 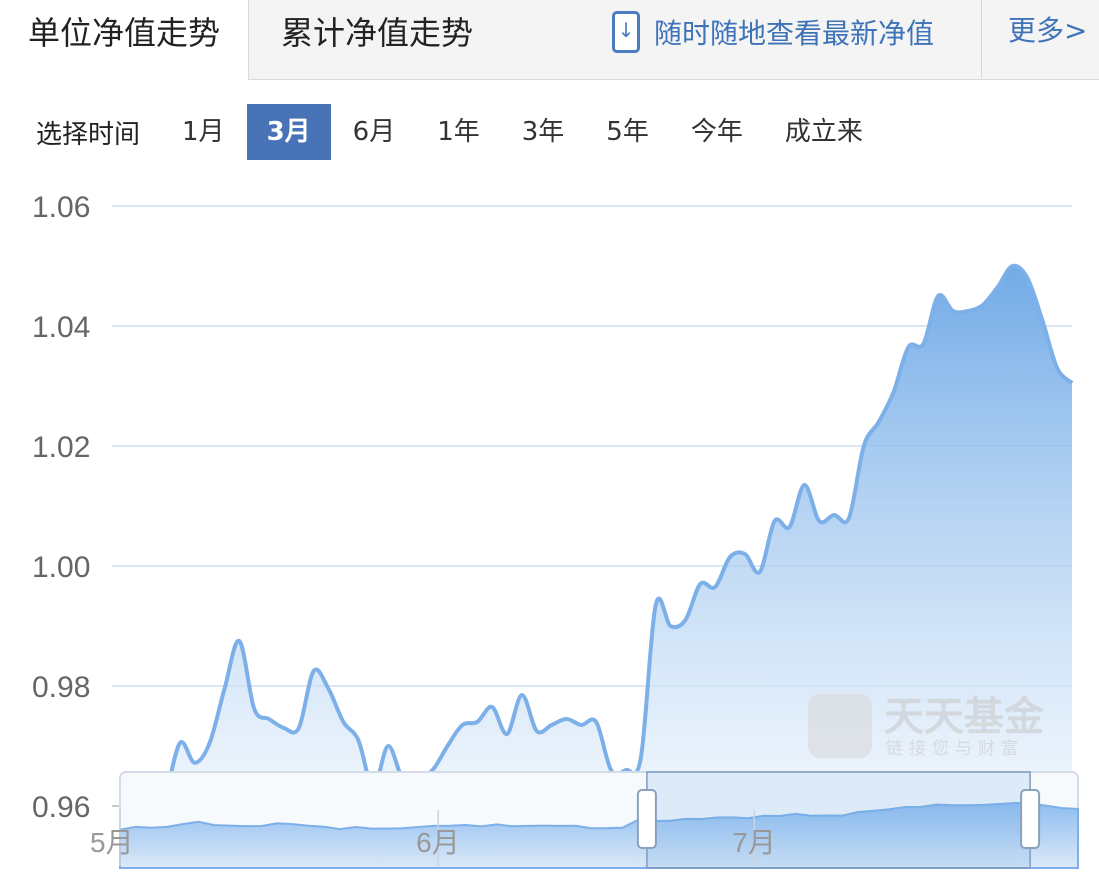 I want to click on time-range-label: 选择时间, so click(x=88, y=134).